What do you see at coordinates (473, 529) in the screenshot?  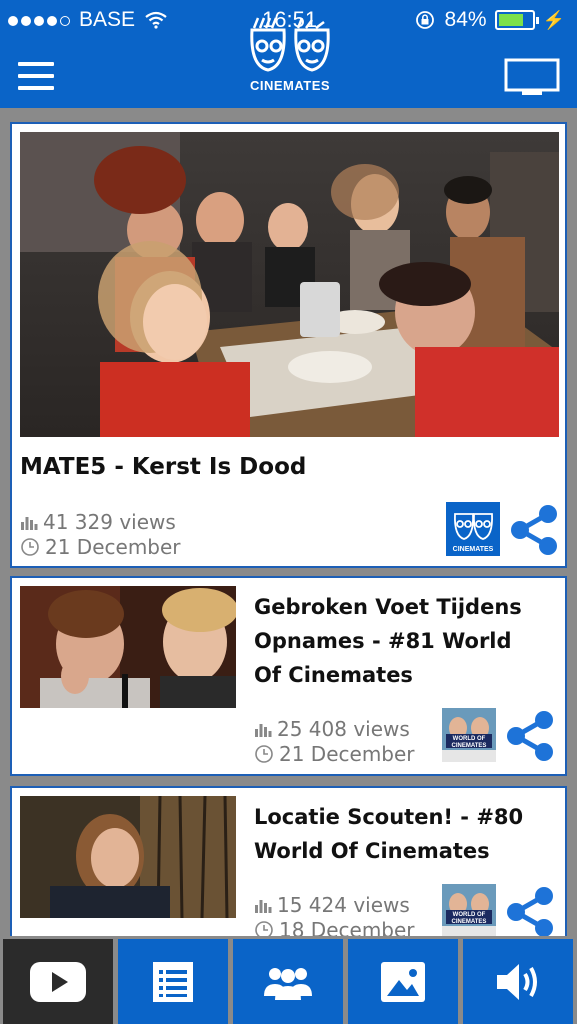 I see `channel-logo-cinemates: CINEMATES` at bounding box center [473, 529].